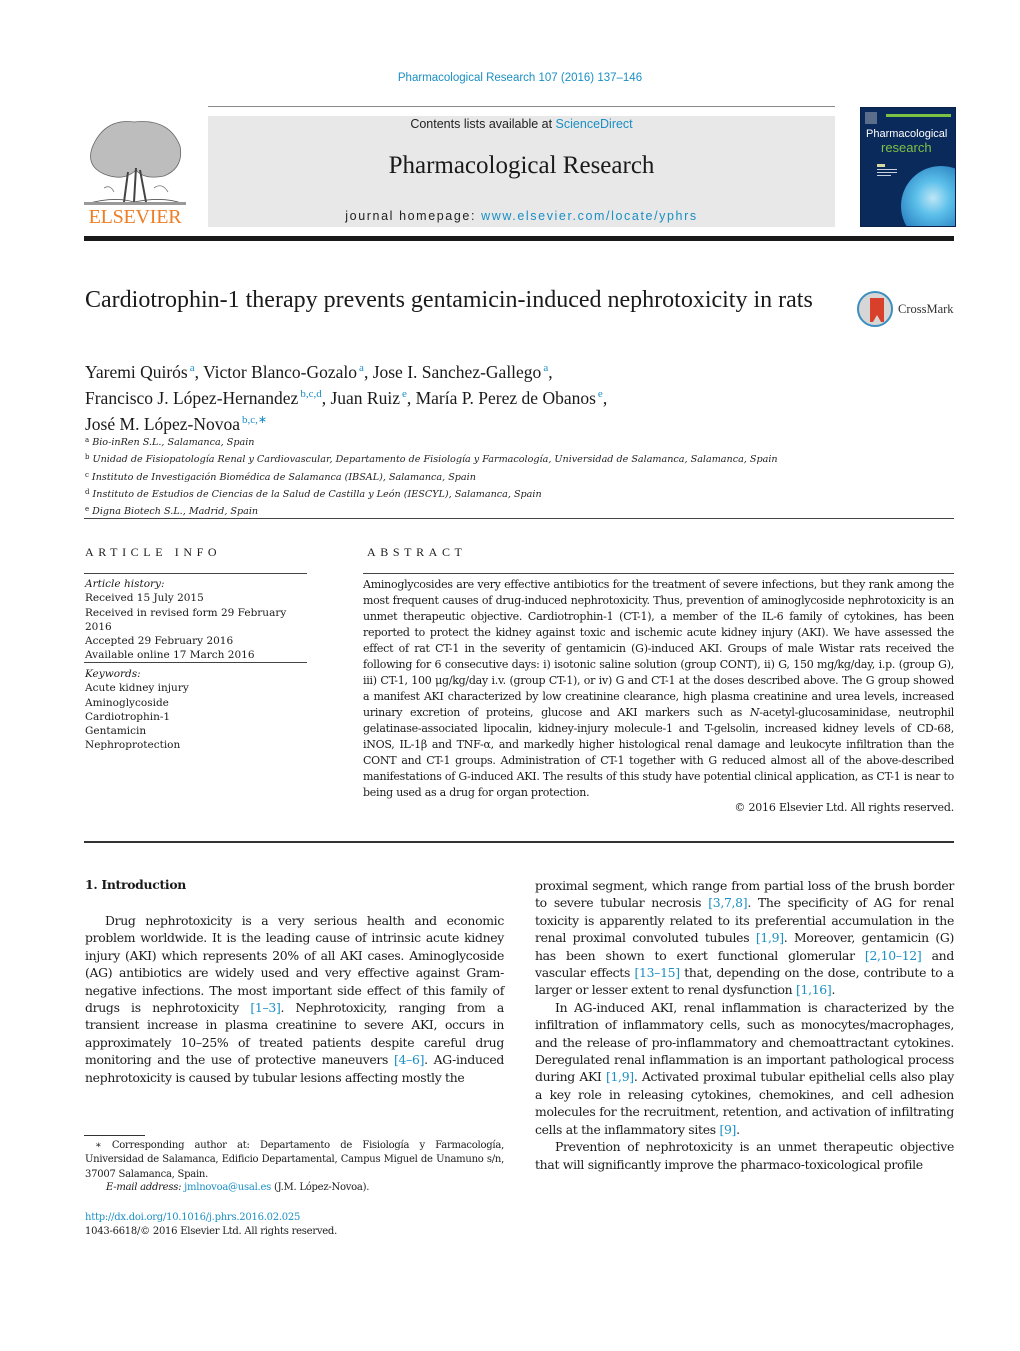 The width and height of the screenshot is (1020, 1351). Describe the element at coordinates (195, 662) in the screenshot. I see `keywords-divider` at that location.